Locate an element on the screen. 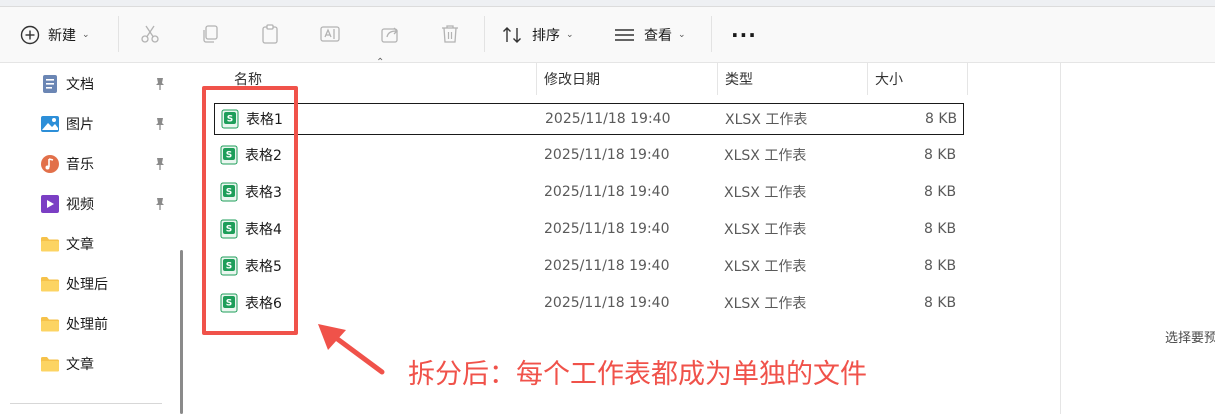  table-row: S 表格2 2025/11/18 19:40 XLSX 工作表 8 KB is located at coordinates (589, 156).